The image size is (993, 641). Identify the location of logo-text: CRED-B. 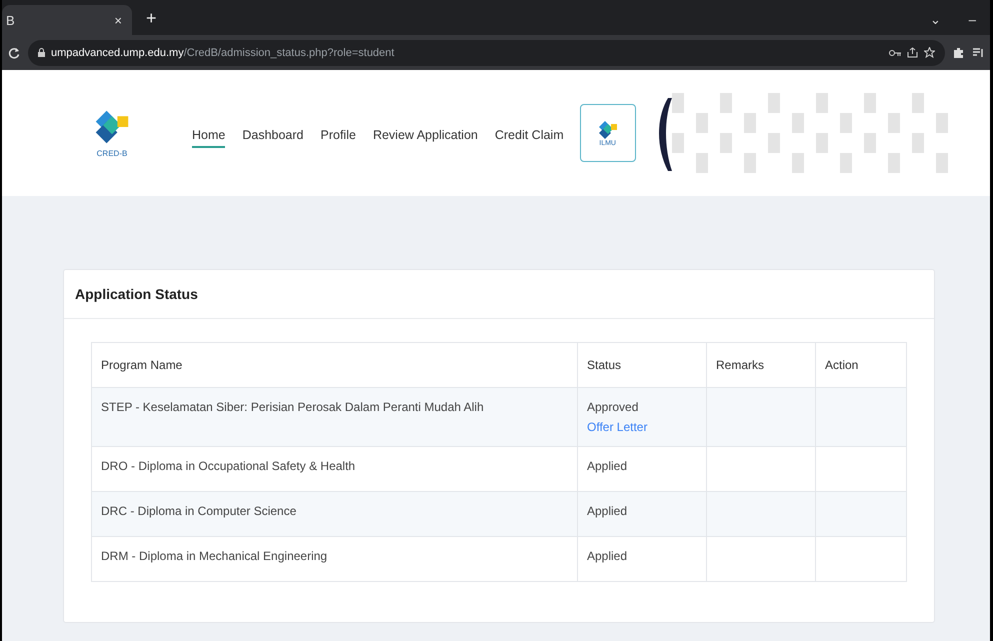
(112, 153).